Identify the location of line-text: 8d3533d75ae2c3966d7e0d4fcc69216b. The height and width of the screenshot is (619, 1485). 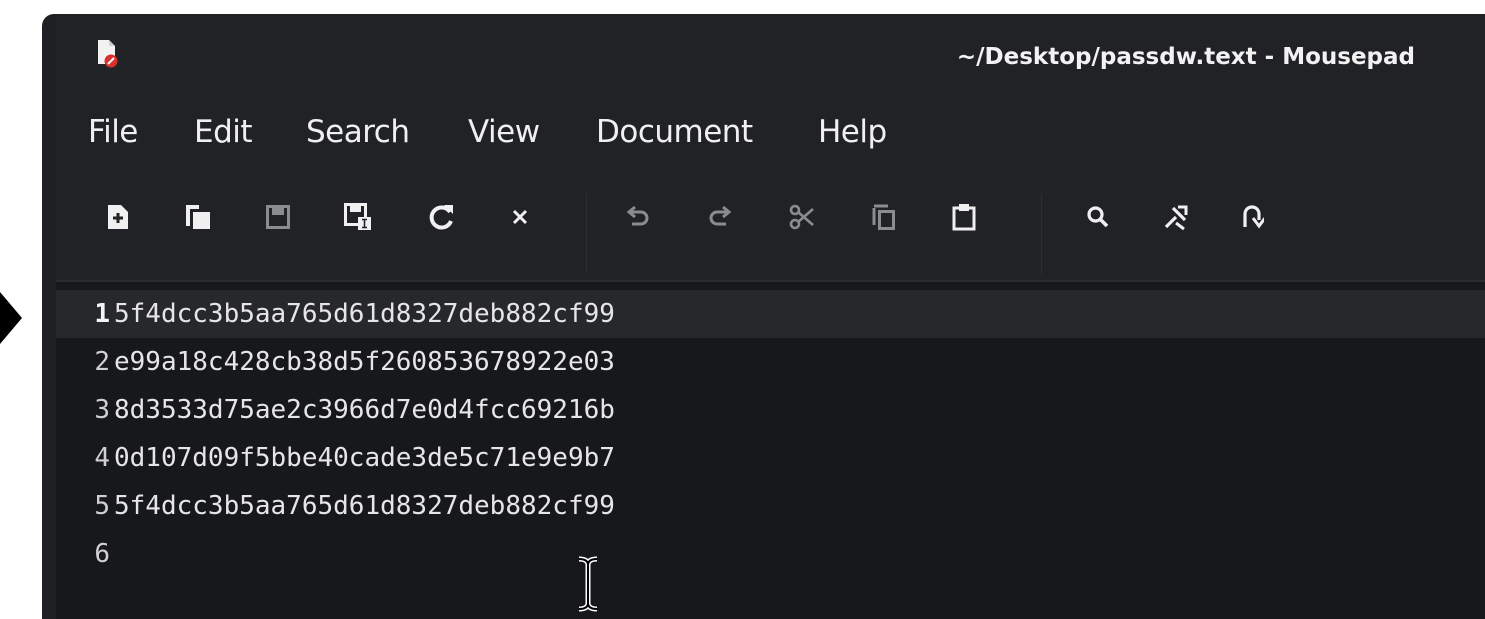
(364, 410).